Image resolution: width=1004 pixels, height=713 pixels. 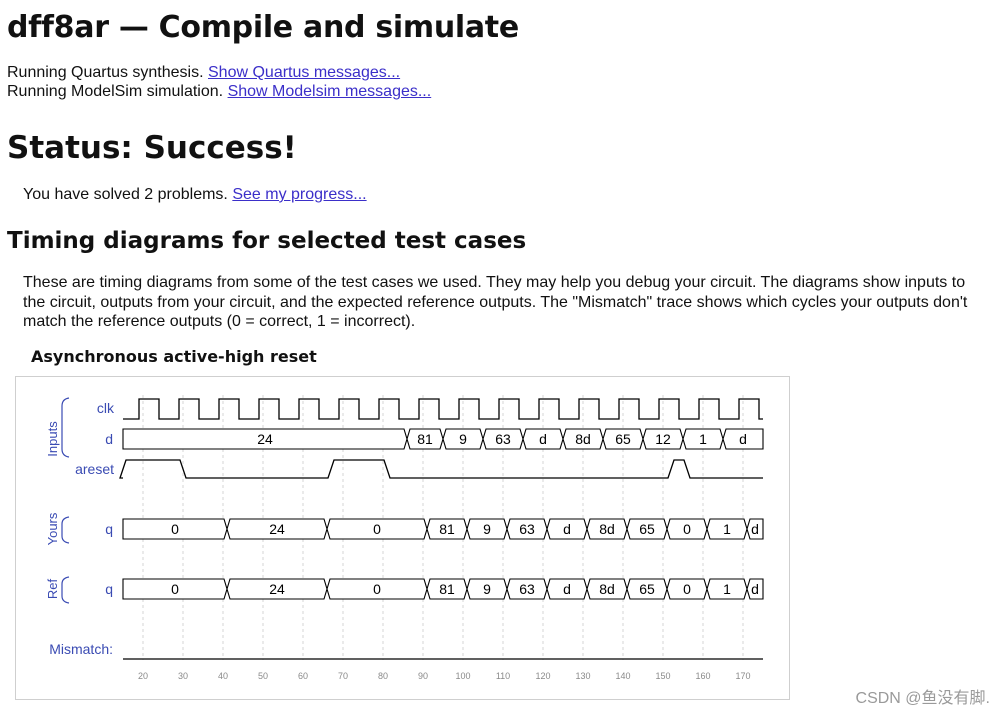 I want to click on q-yours-value-label: 65, so click(x=647, y=529).